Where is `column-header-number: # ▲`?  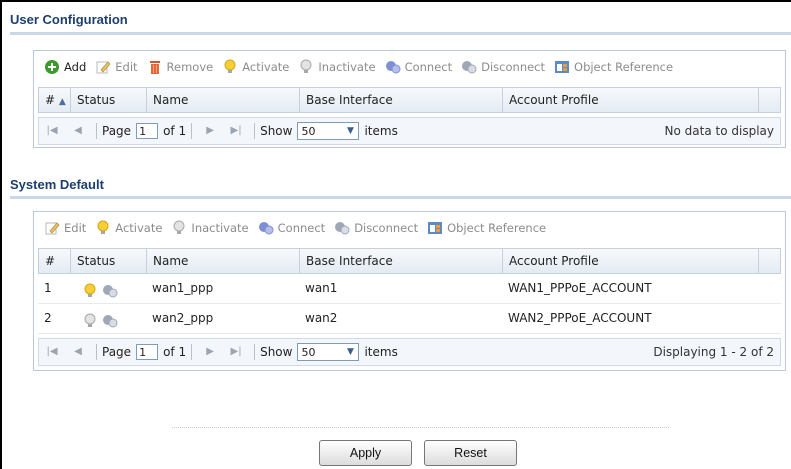
column-header-number: # ▲ is located at coordinates (55, 100).